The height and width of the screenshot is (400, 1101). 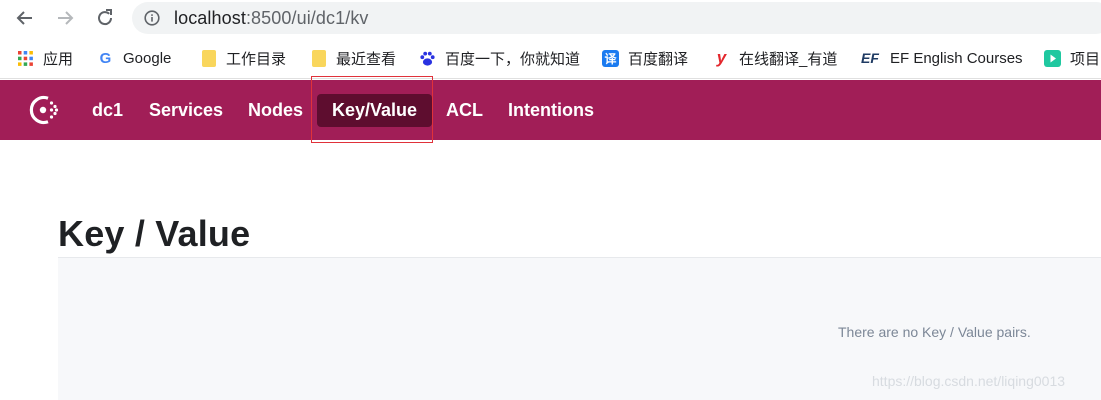 I want to click on annotation-highlight-box, so click(x=372, y=109).